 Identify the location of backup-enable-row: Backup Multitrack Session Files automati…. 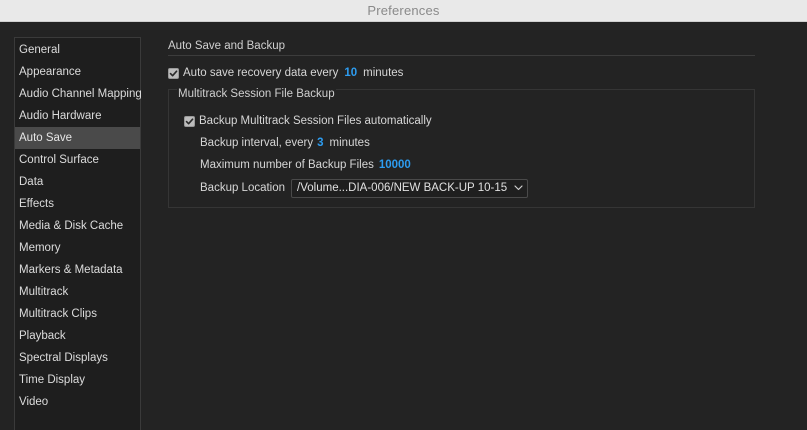
(308, 121).